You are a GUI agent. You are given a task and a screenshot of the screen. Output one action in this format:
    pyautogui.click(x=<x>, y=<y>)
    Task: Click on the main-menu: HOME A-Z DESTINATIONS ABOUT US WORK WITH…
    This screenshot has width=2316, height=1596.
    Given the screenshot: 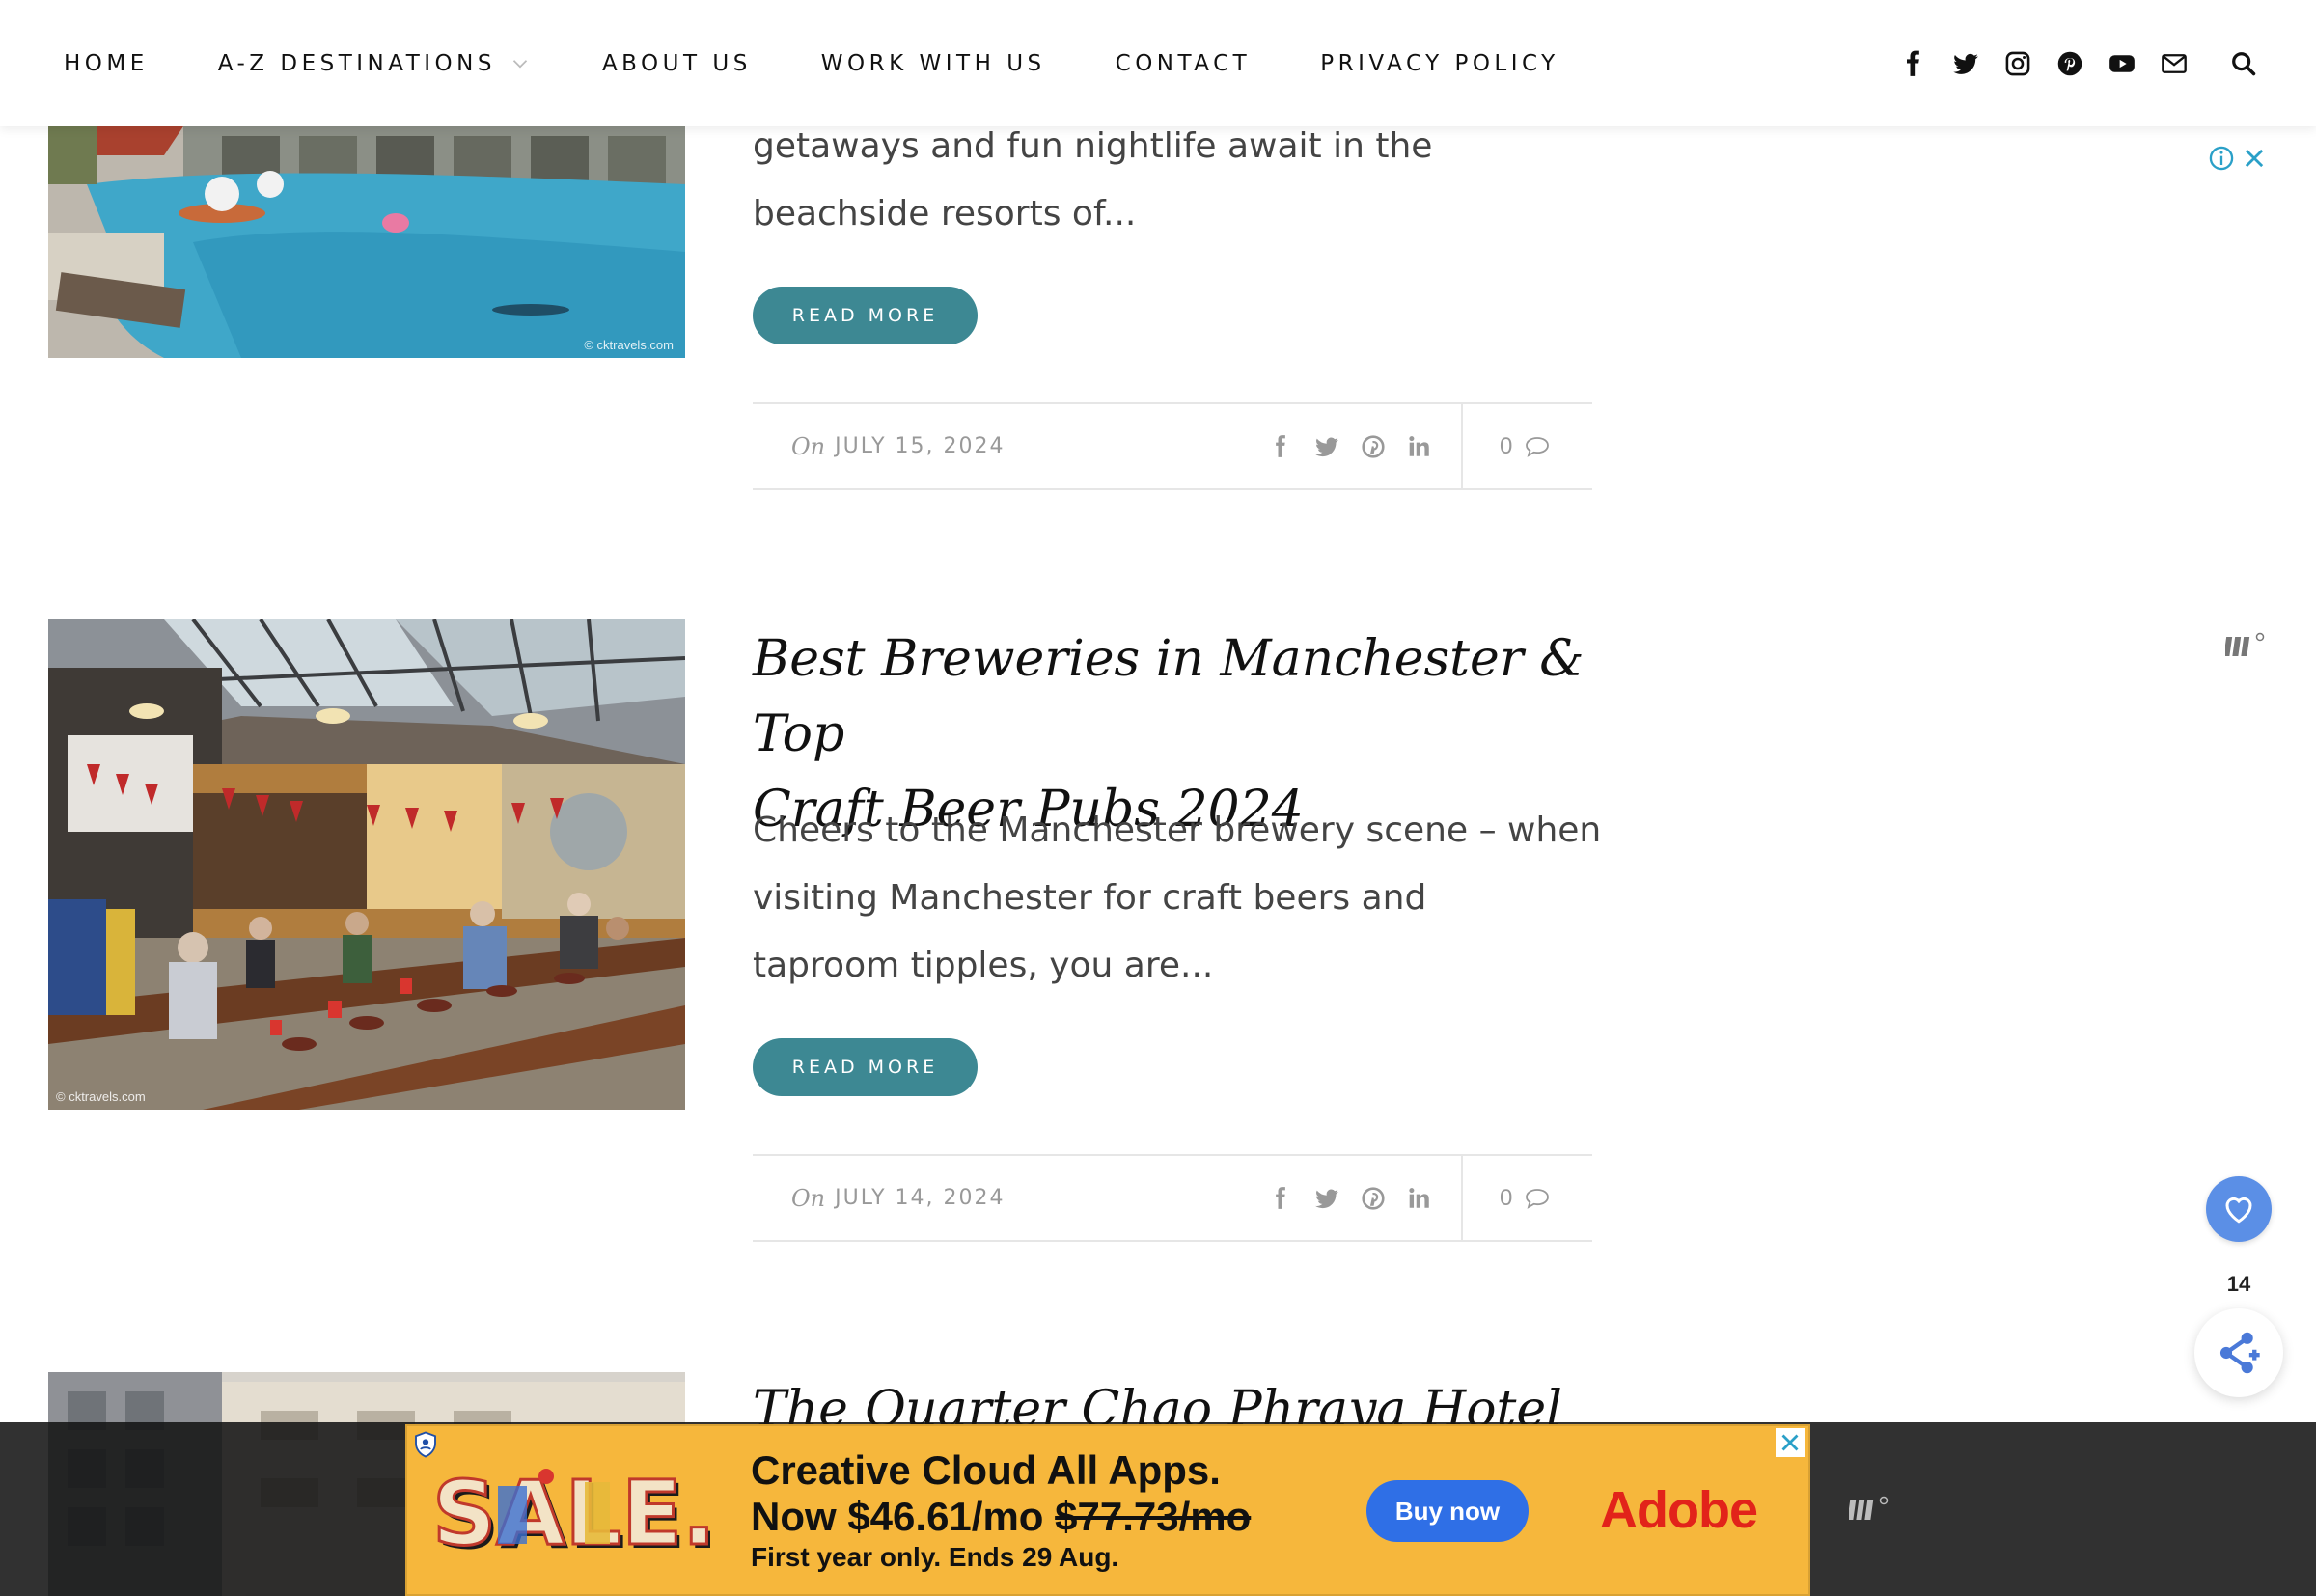 What is the action you would take?
    pyautogui.click(x=846, y=63)
    